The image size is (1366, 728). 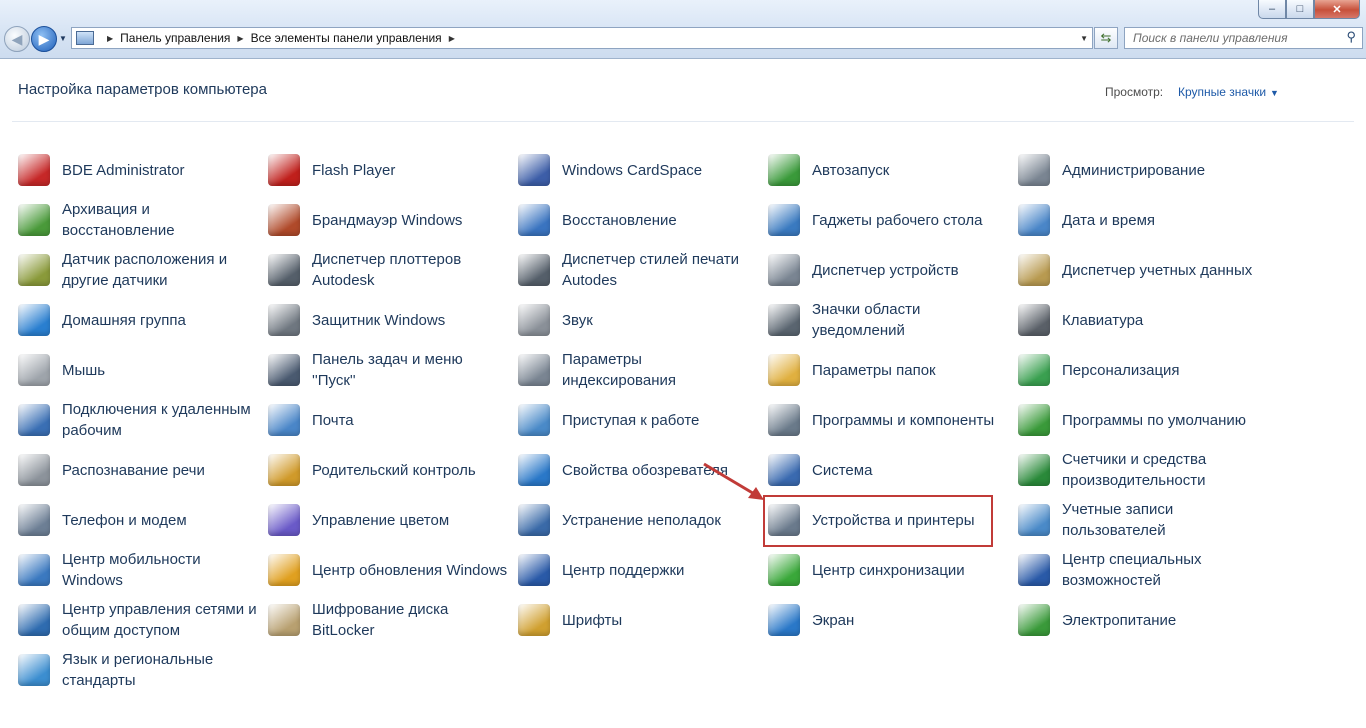 What do you see at coordinates (138, 370) in the screenshot?
I see `panel-item: Мышь` at bounding box center [138, 370].